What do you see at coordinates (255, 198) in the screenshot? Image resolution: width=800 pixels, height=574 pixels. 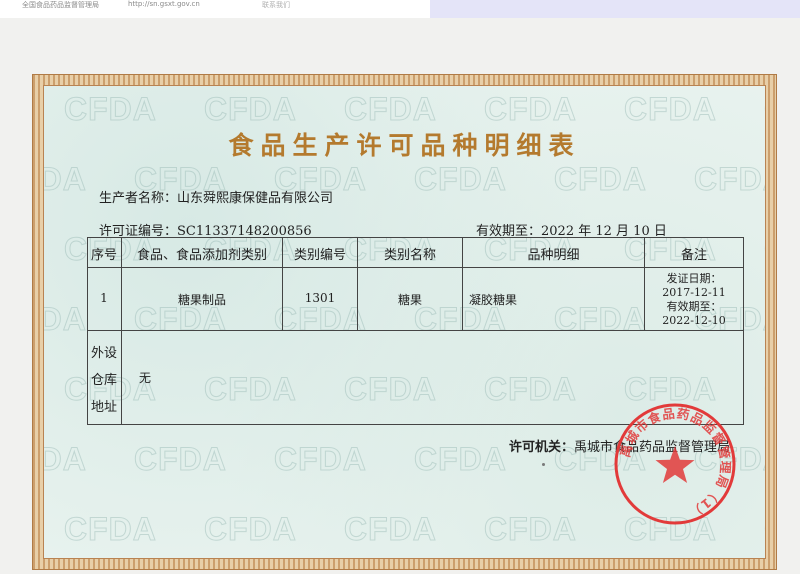 I see `producer-value: 山东舜熙康保健品有限公司` at bounding box center [255, 198].